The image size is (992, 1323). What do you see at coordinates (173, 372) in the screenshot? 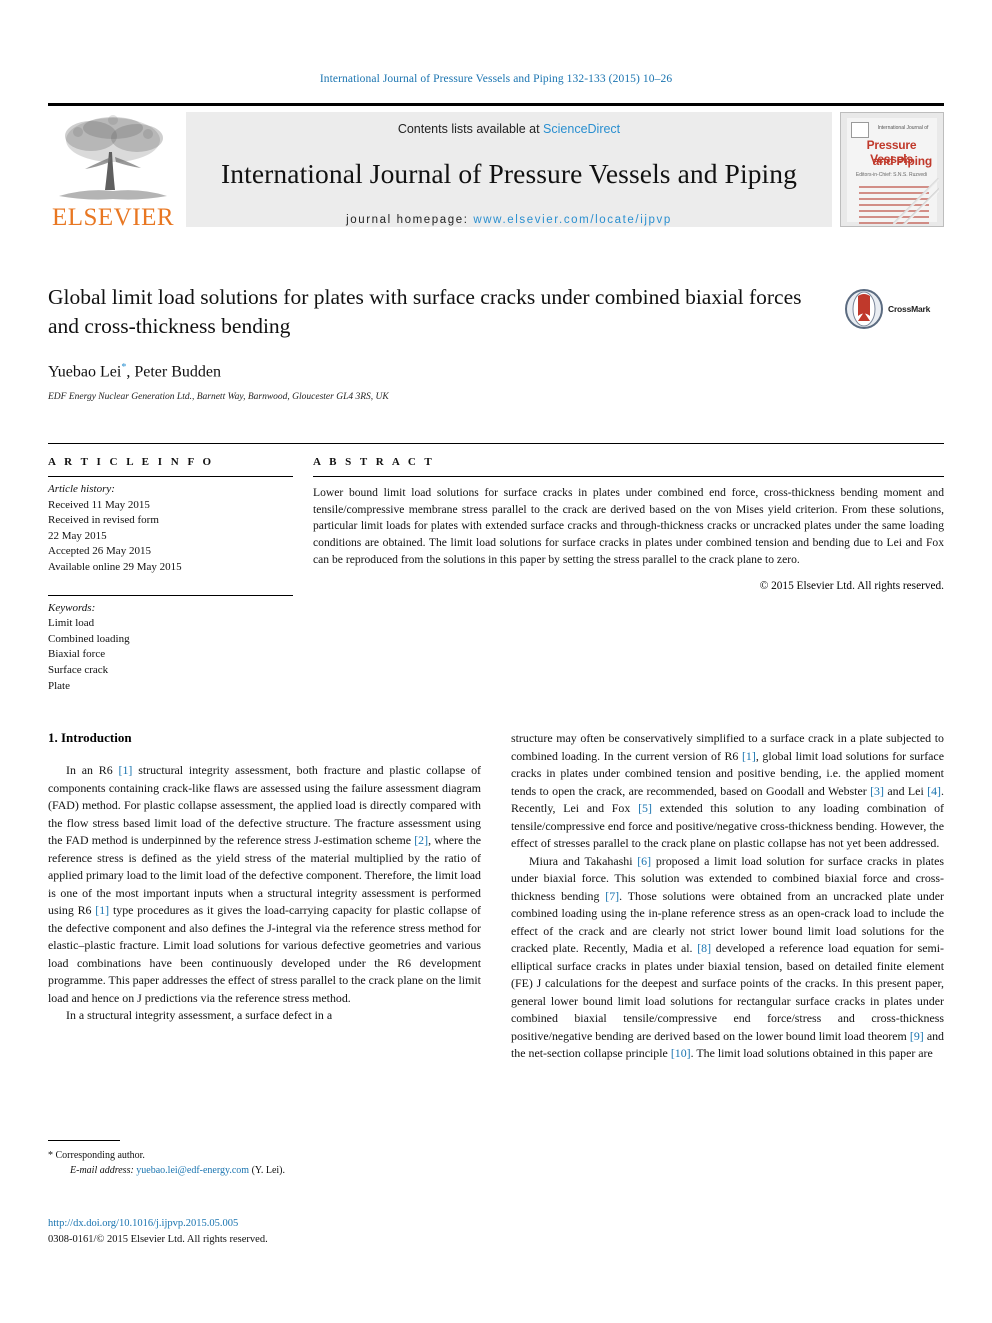
I see `author-secondary: , Peter Budden` at bounding box center [173, 372].